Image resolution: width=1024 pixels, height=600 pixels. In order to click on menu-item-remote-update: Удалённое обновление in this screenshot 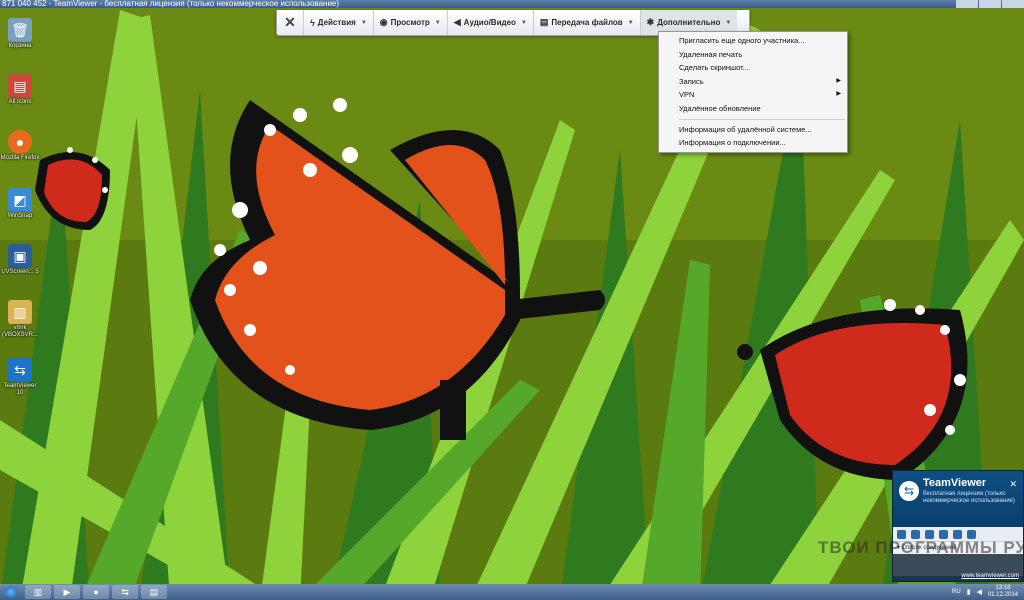, I will do `click(753, 109)`.